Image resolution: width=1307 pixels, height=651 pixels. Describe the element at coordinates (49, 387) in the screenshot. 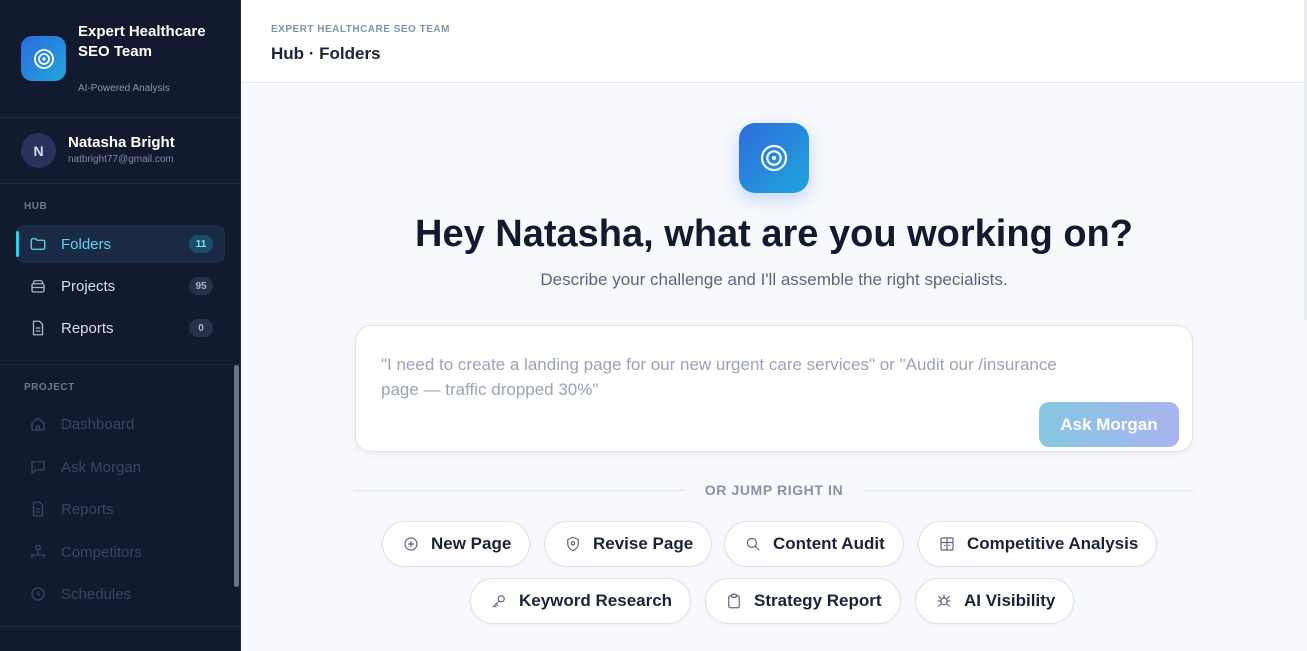

I see `section-label-project: PROJECT` at that location.